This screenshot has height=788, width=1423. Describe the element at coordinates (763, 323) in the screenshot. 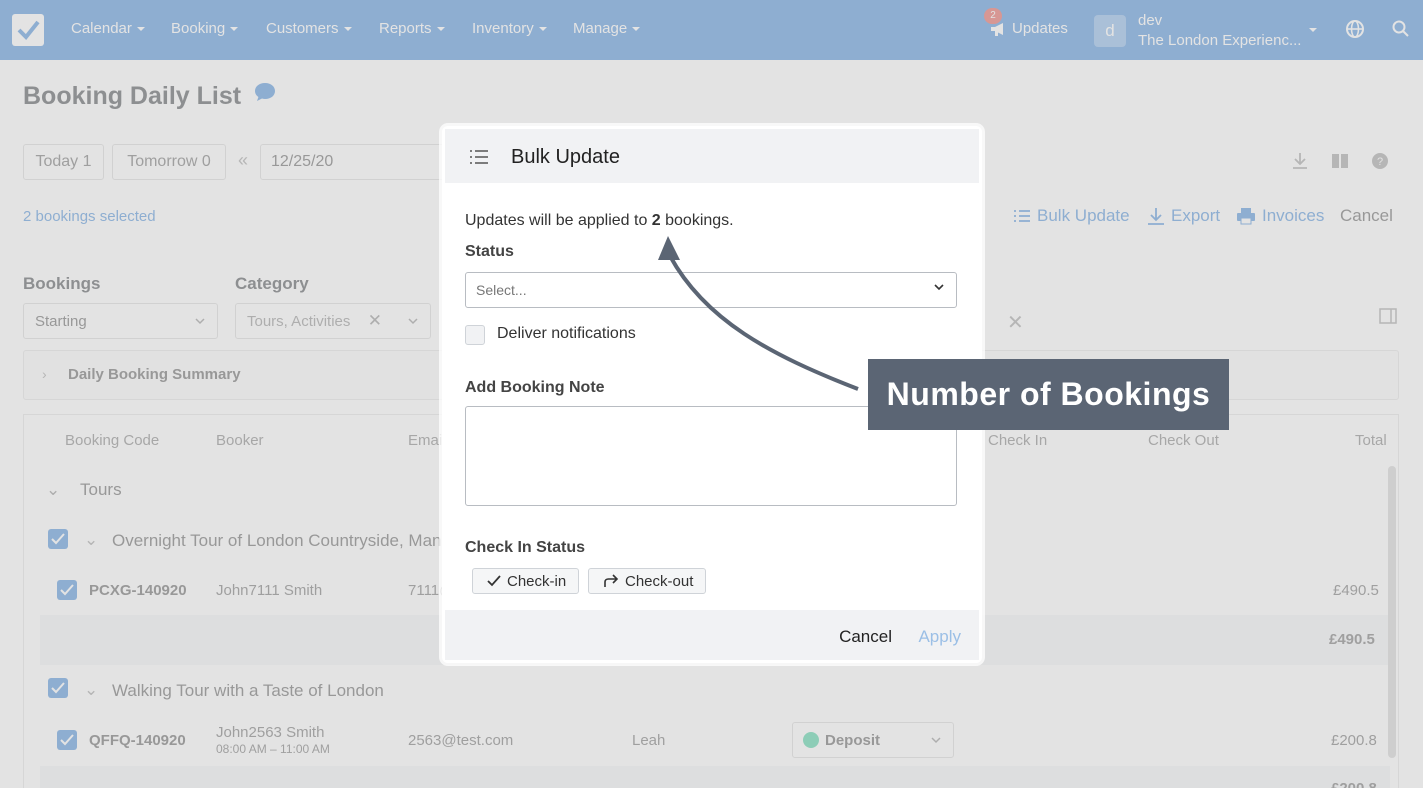

I see `annotation-arrow-line` at that location.